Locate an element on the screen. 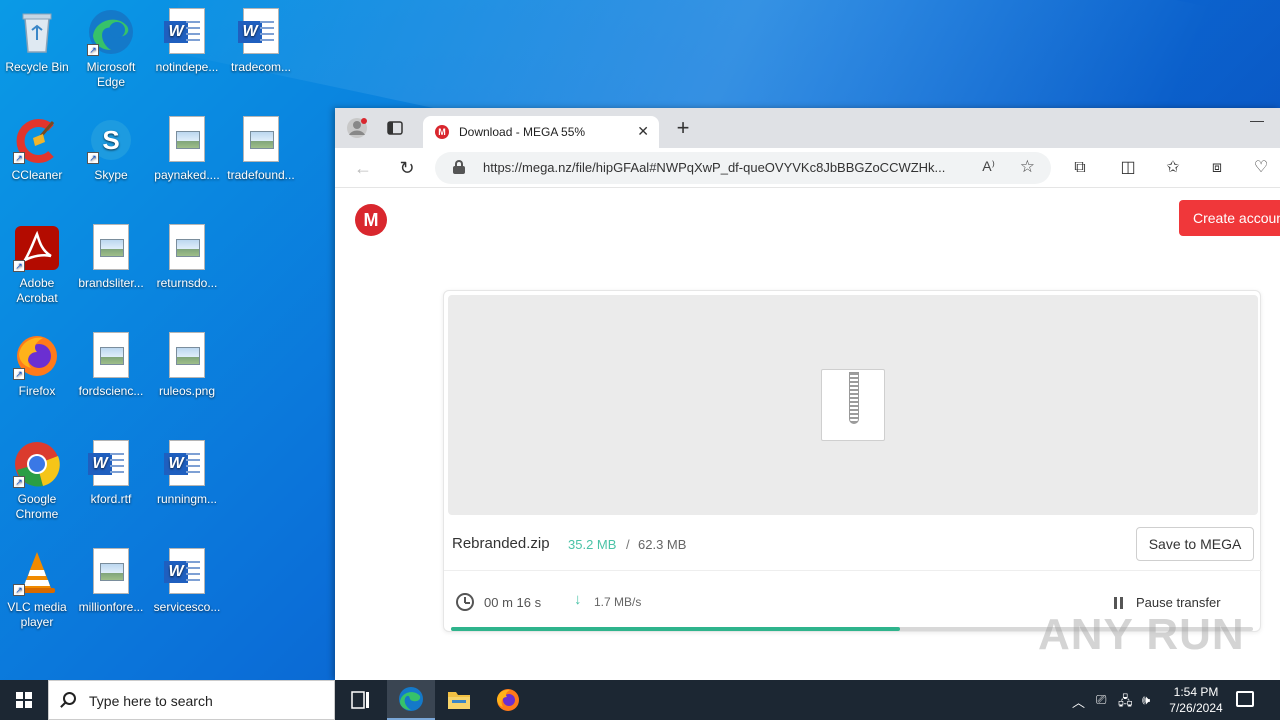 The height and width of the screenshot is (720, 1280). save-to-mega-button: Save to MEGA is located at coordinates (1195, 544).